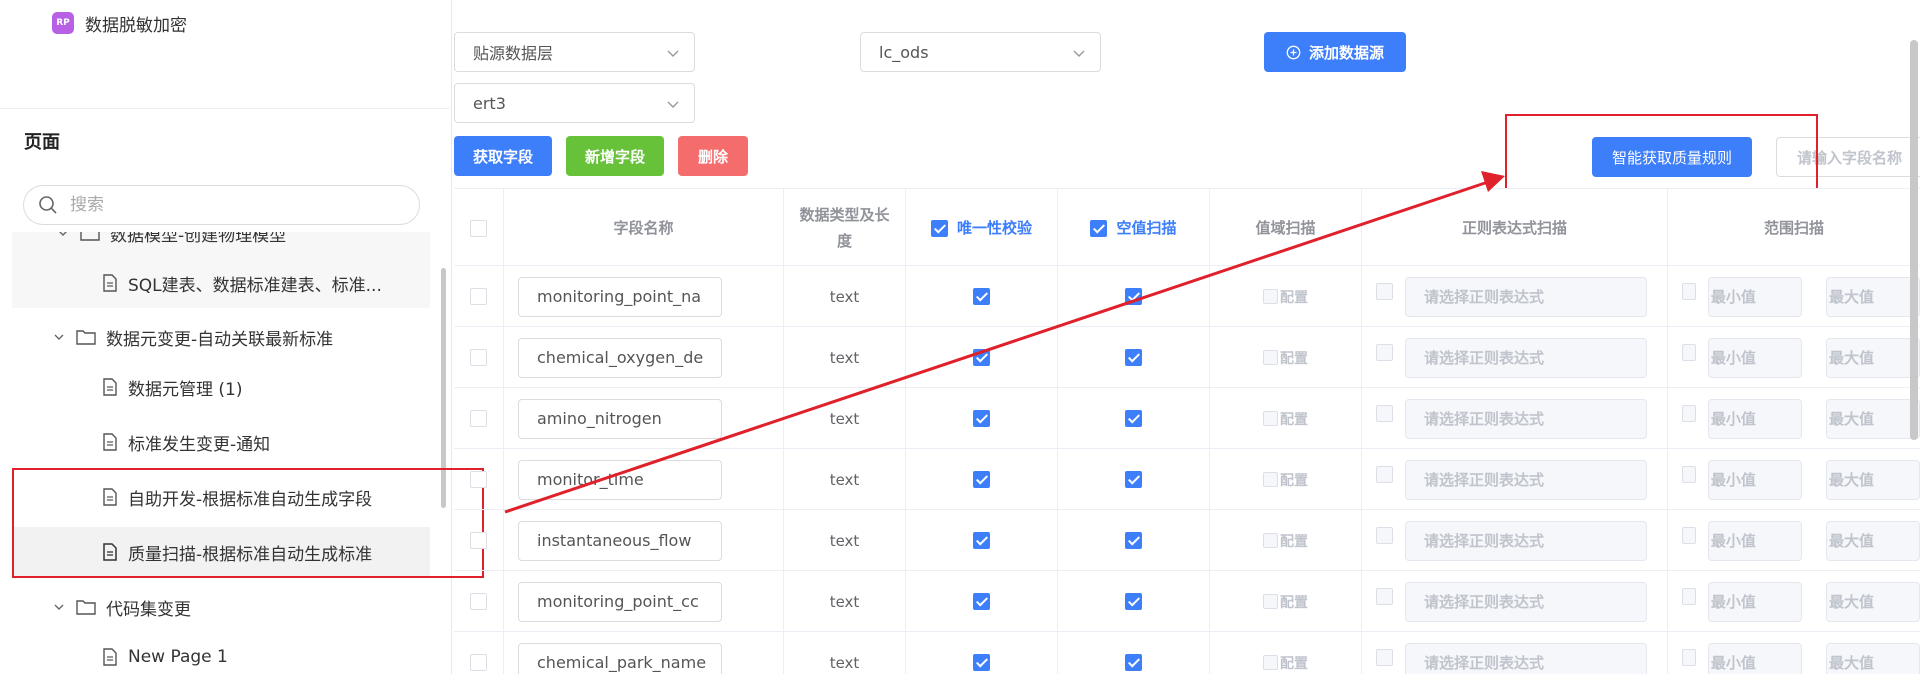 This screenshot has width=1920, height=674. Describe the element at coordinates (620, 357) in the screenshot. I see `field-name-input: chemical_oxygen_de` at that location.